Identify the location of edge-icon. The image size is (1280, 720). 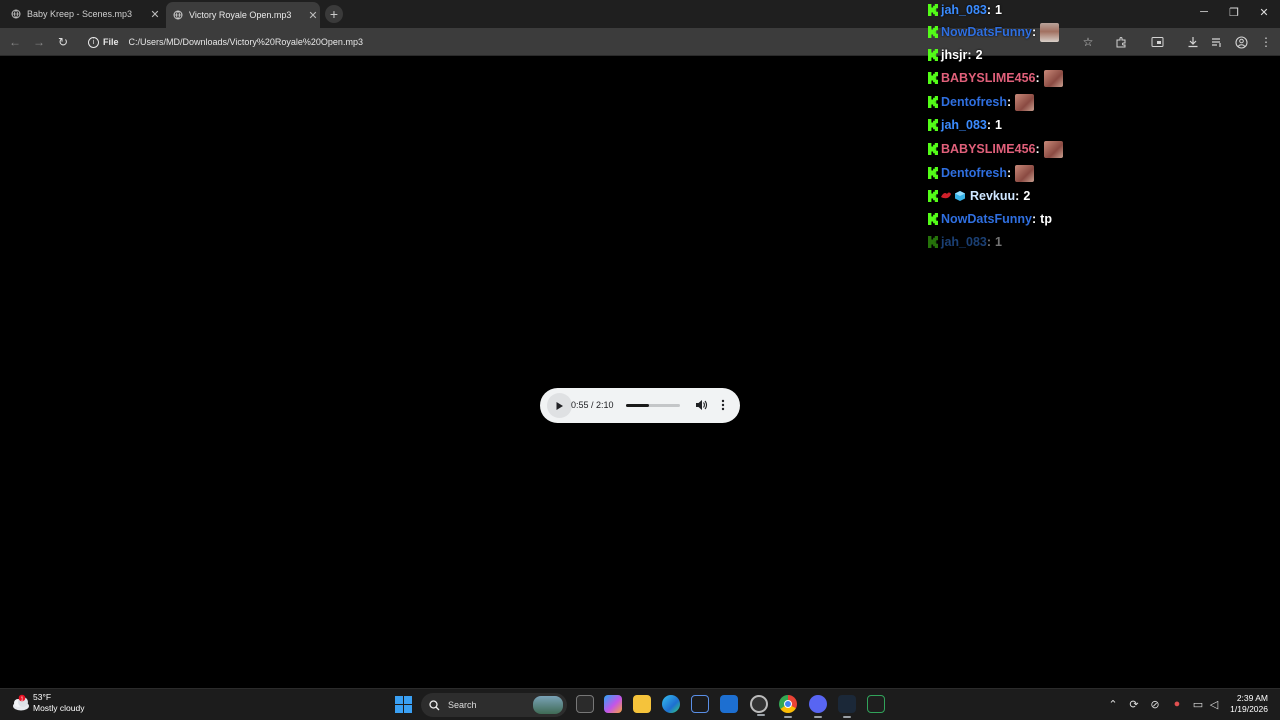
(671, 704).